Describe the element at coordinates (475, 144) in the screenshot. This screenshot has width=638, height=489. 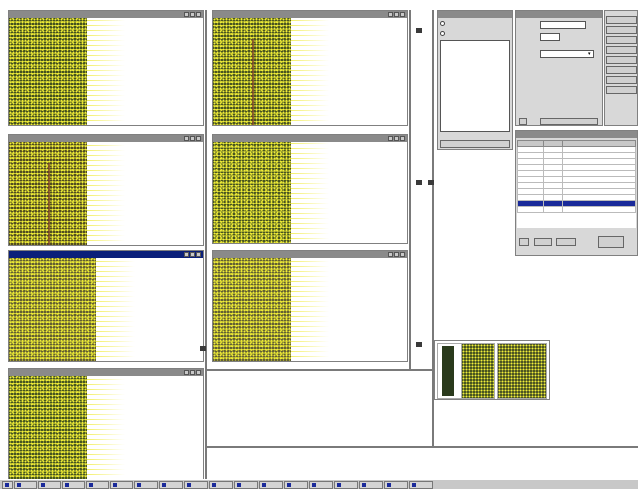
I see `apply-button` at that location.